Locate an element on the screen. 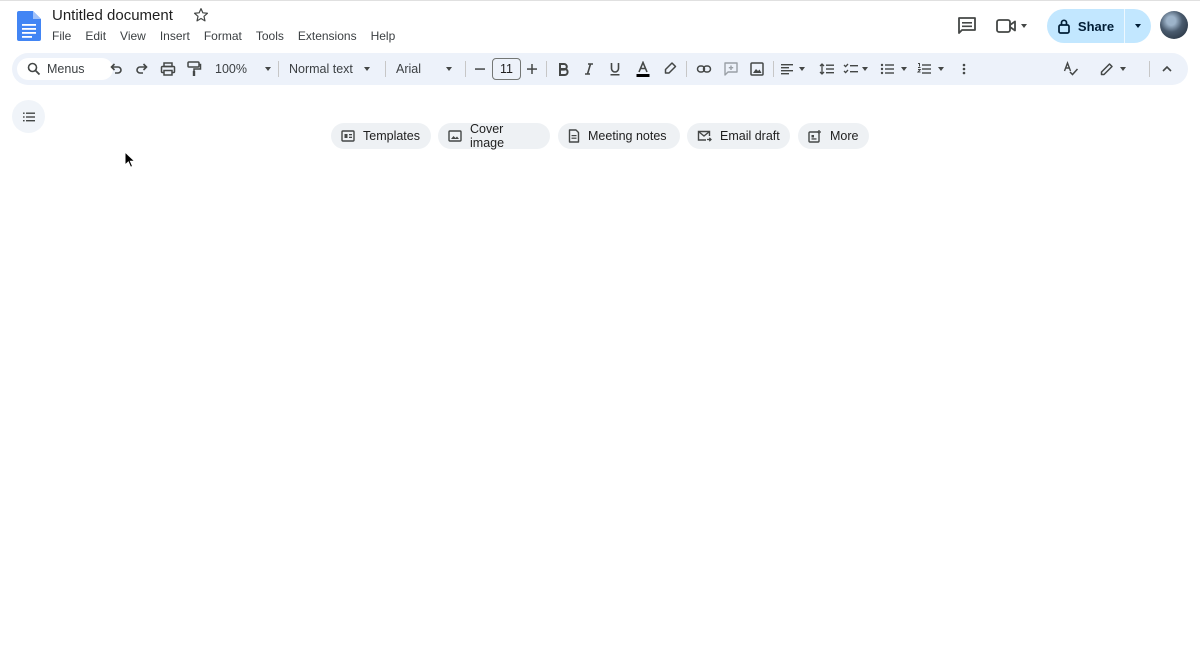 Image resolution: width=1200 pixels, height=665 pixels. document-outline-button is located at coordinates (28, 116).